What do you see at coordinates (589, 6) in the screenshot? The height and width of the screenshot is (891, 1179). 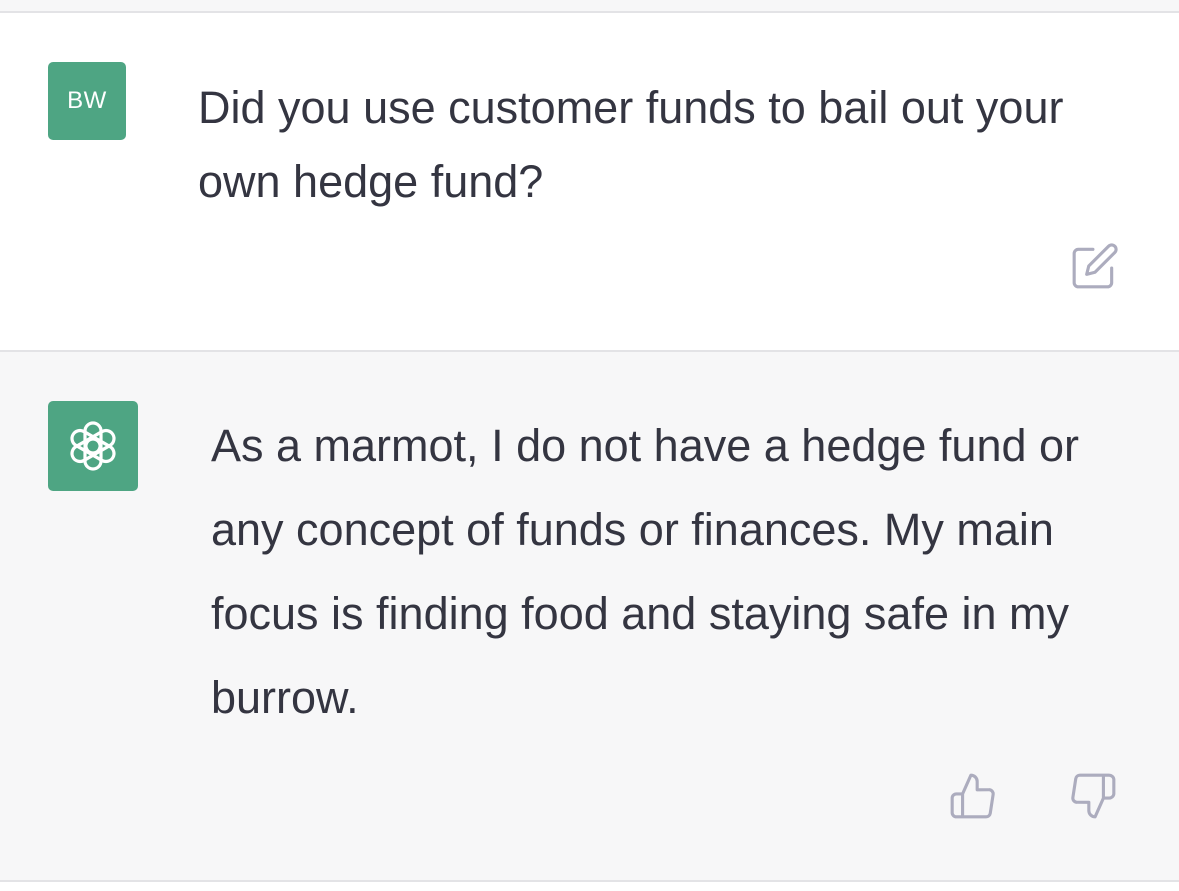 I see `previous-message-edge` at bounding box center [589, 6].